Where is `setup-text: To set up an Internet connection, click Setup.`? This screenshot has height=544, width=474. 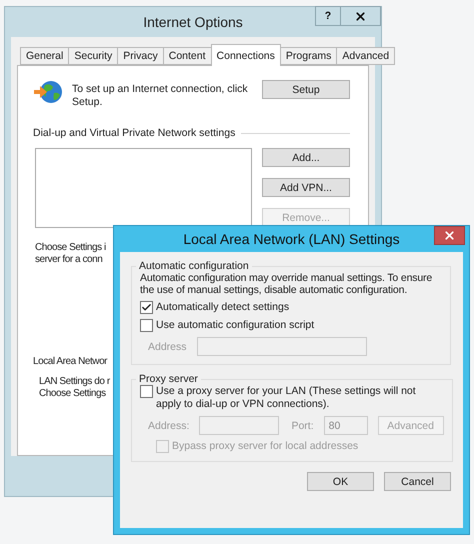
setup-text: To set up an Internet connection, click Setup. is located at coordinates (160, 95).